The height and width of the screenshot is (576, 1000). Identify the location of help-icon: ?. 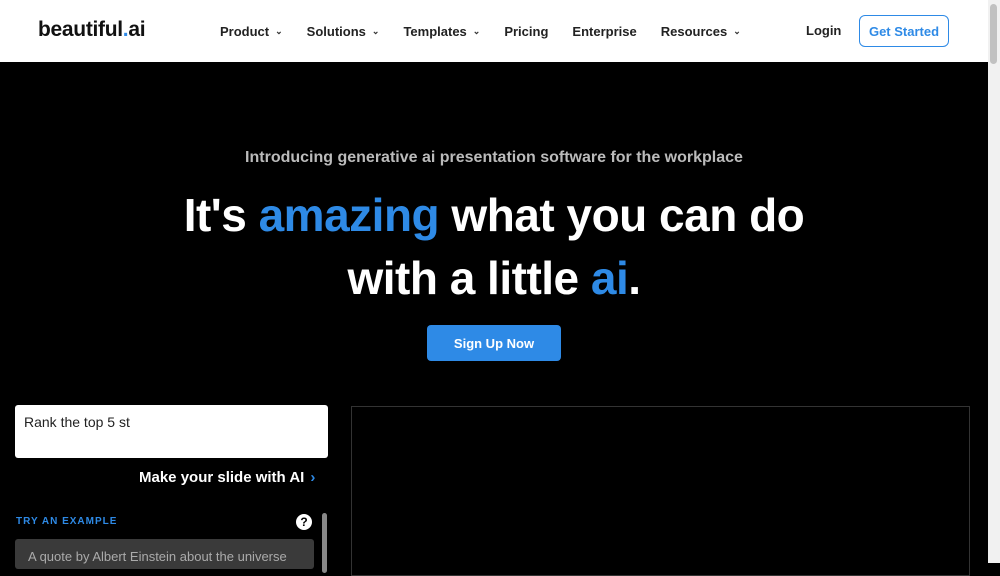
(304, 522).